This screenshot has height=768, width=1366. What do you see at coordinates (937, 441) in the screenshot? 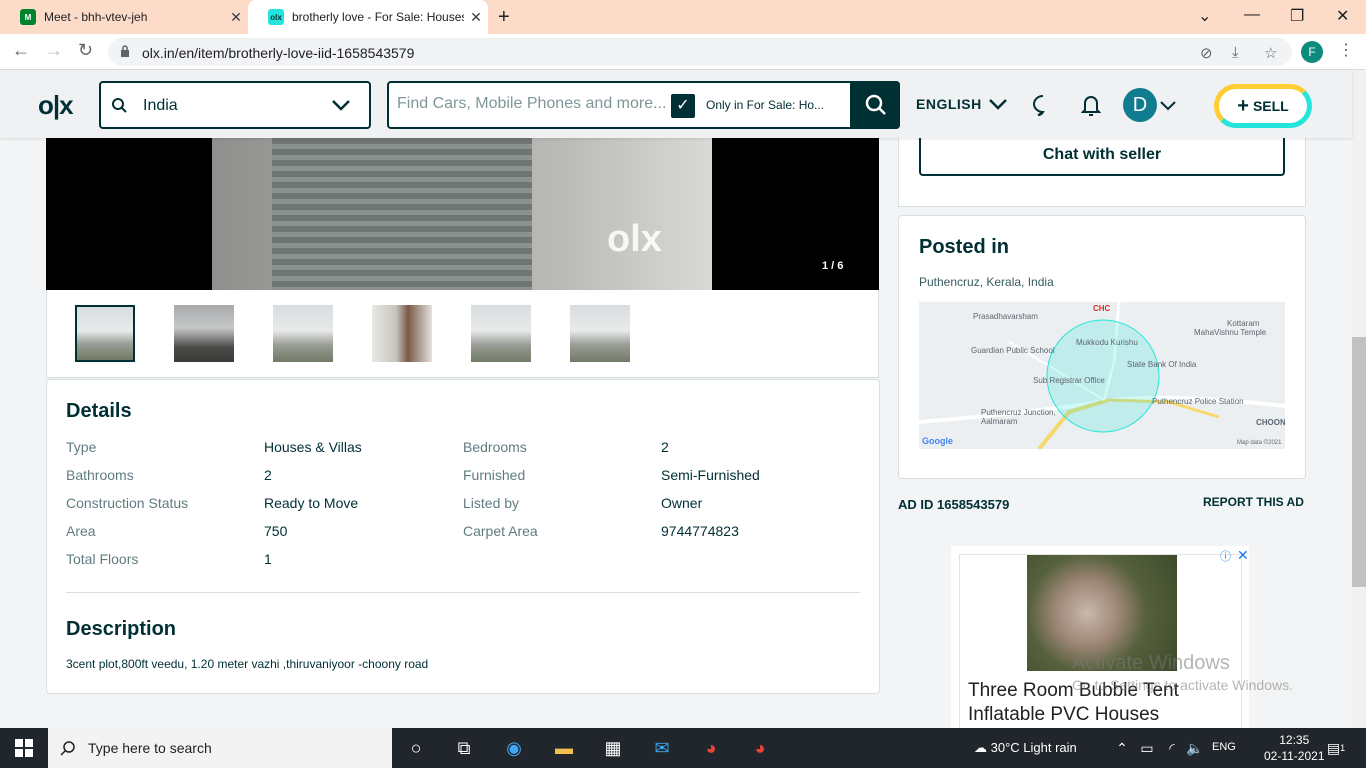
I see `google-logo: Google` at bounding box center [937, 441].